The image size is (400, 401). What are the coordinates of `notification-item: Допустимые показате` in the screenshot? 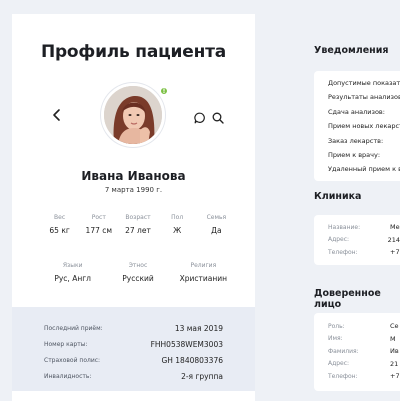 It's located at (357, 83).